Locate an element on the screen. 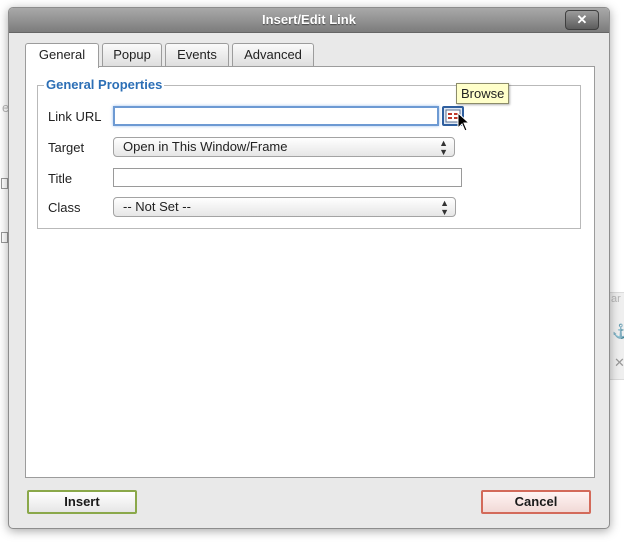 This screenshot has height=545, width=624. class-select: -- Not Set -- ▲ ▼ is located at coordinates (284, 207).